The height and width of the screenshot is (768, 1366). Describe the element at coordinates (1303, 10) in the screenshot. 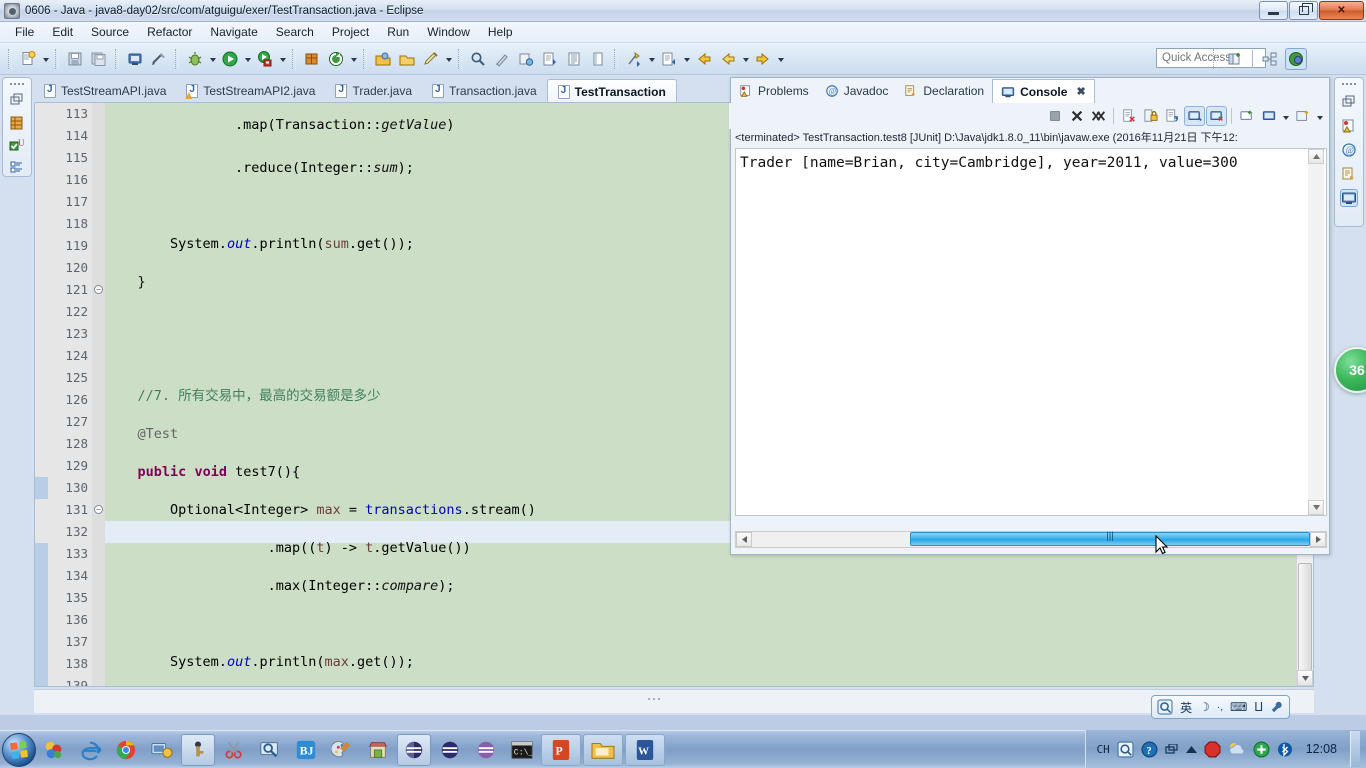

I see `restore-button` at that location.